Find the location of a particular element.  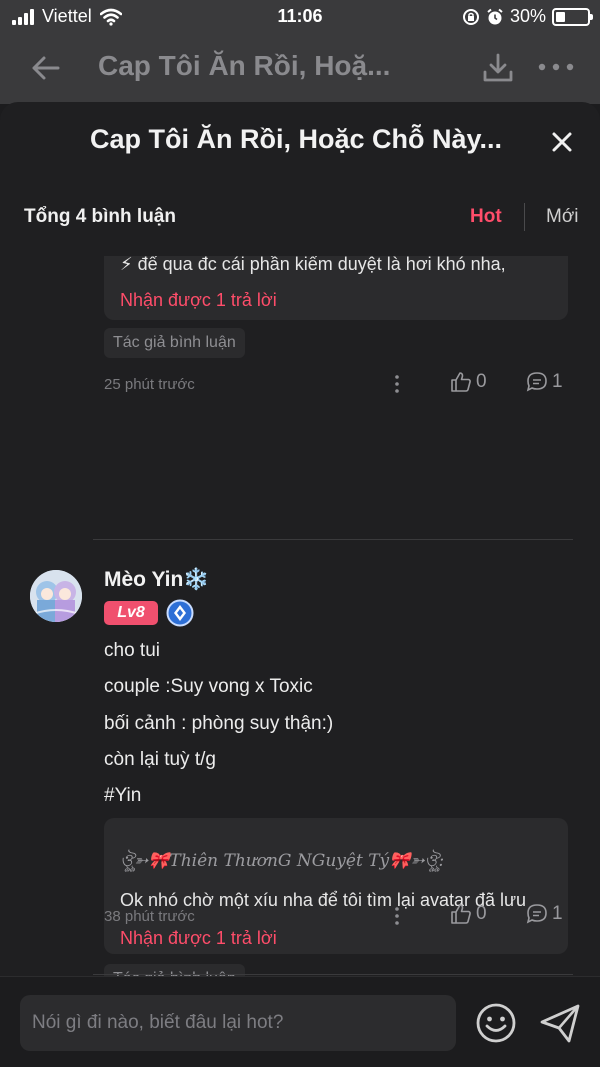

avatar-image is located at coordinates (56, 596).